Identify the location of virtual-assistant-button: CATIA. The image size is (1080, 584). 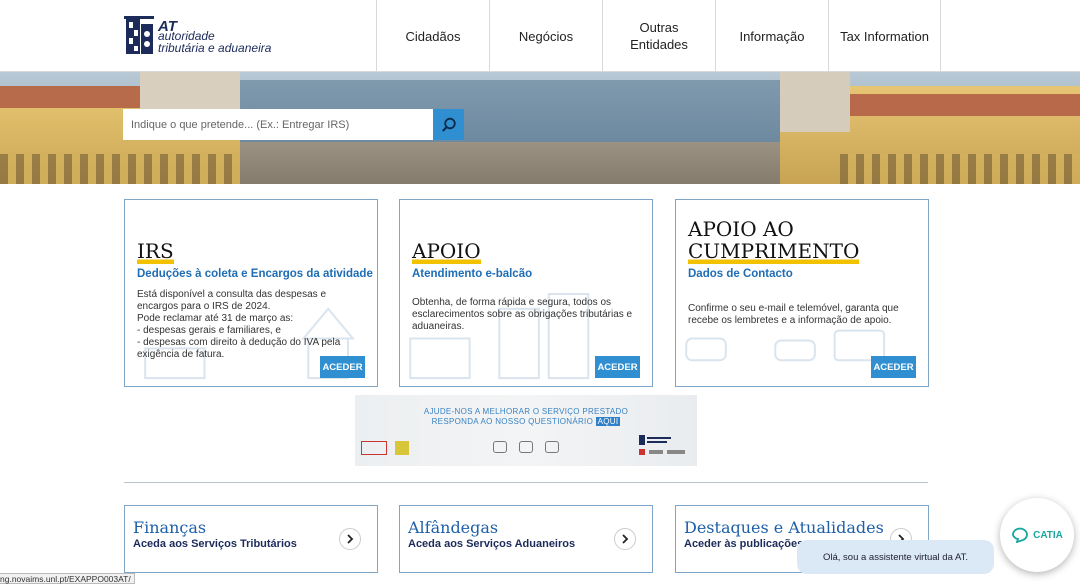
(1037, 535).